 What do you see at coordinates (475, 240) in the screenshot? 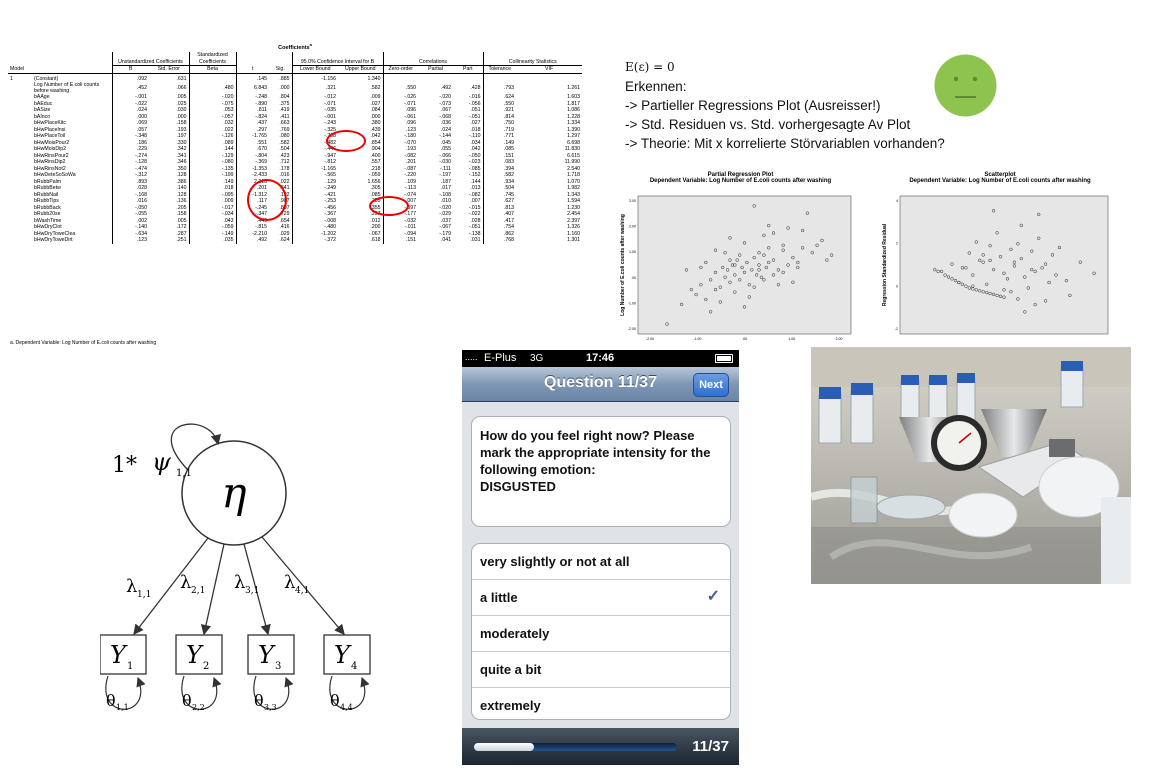
I see `table-cell: .031` at bounding box center [475, 240].